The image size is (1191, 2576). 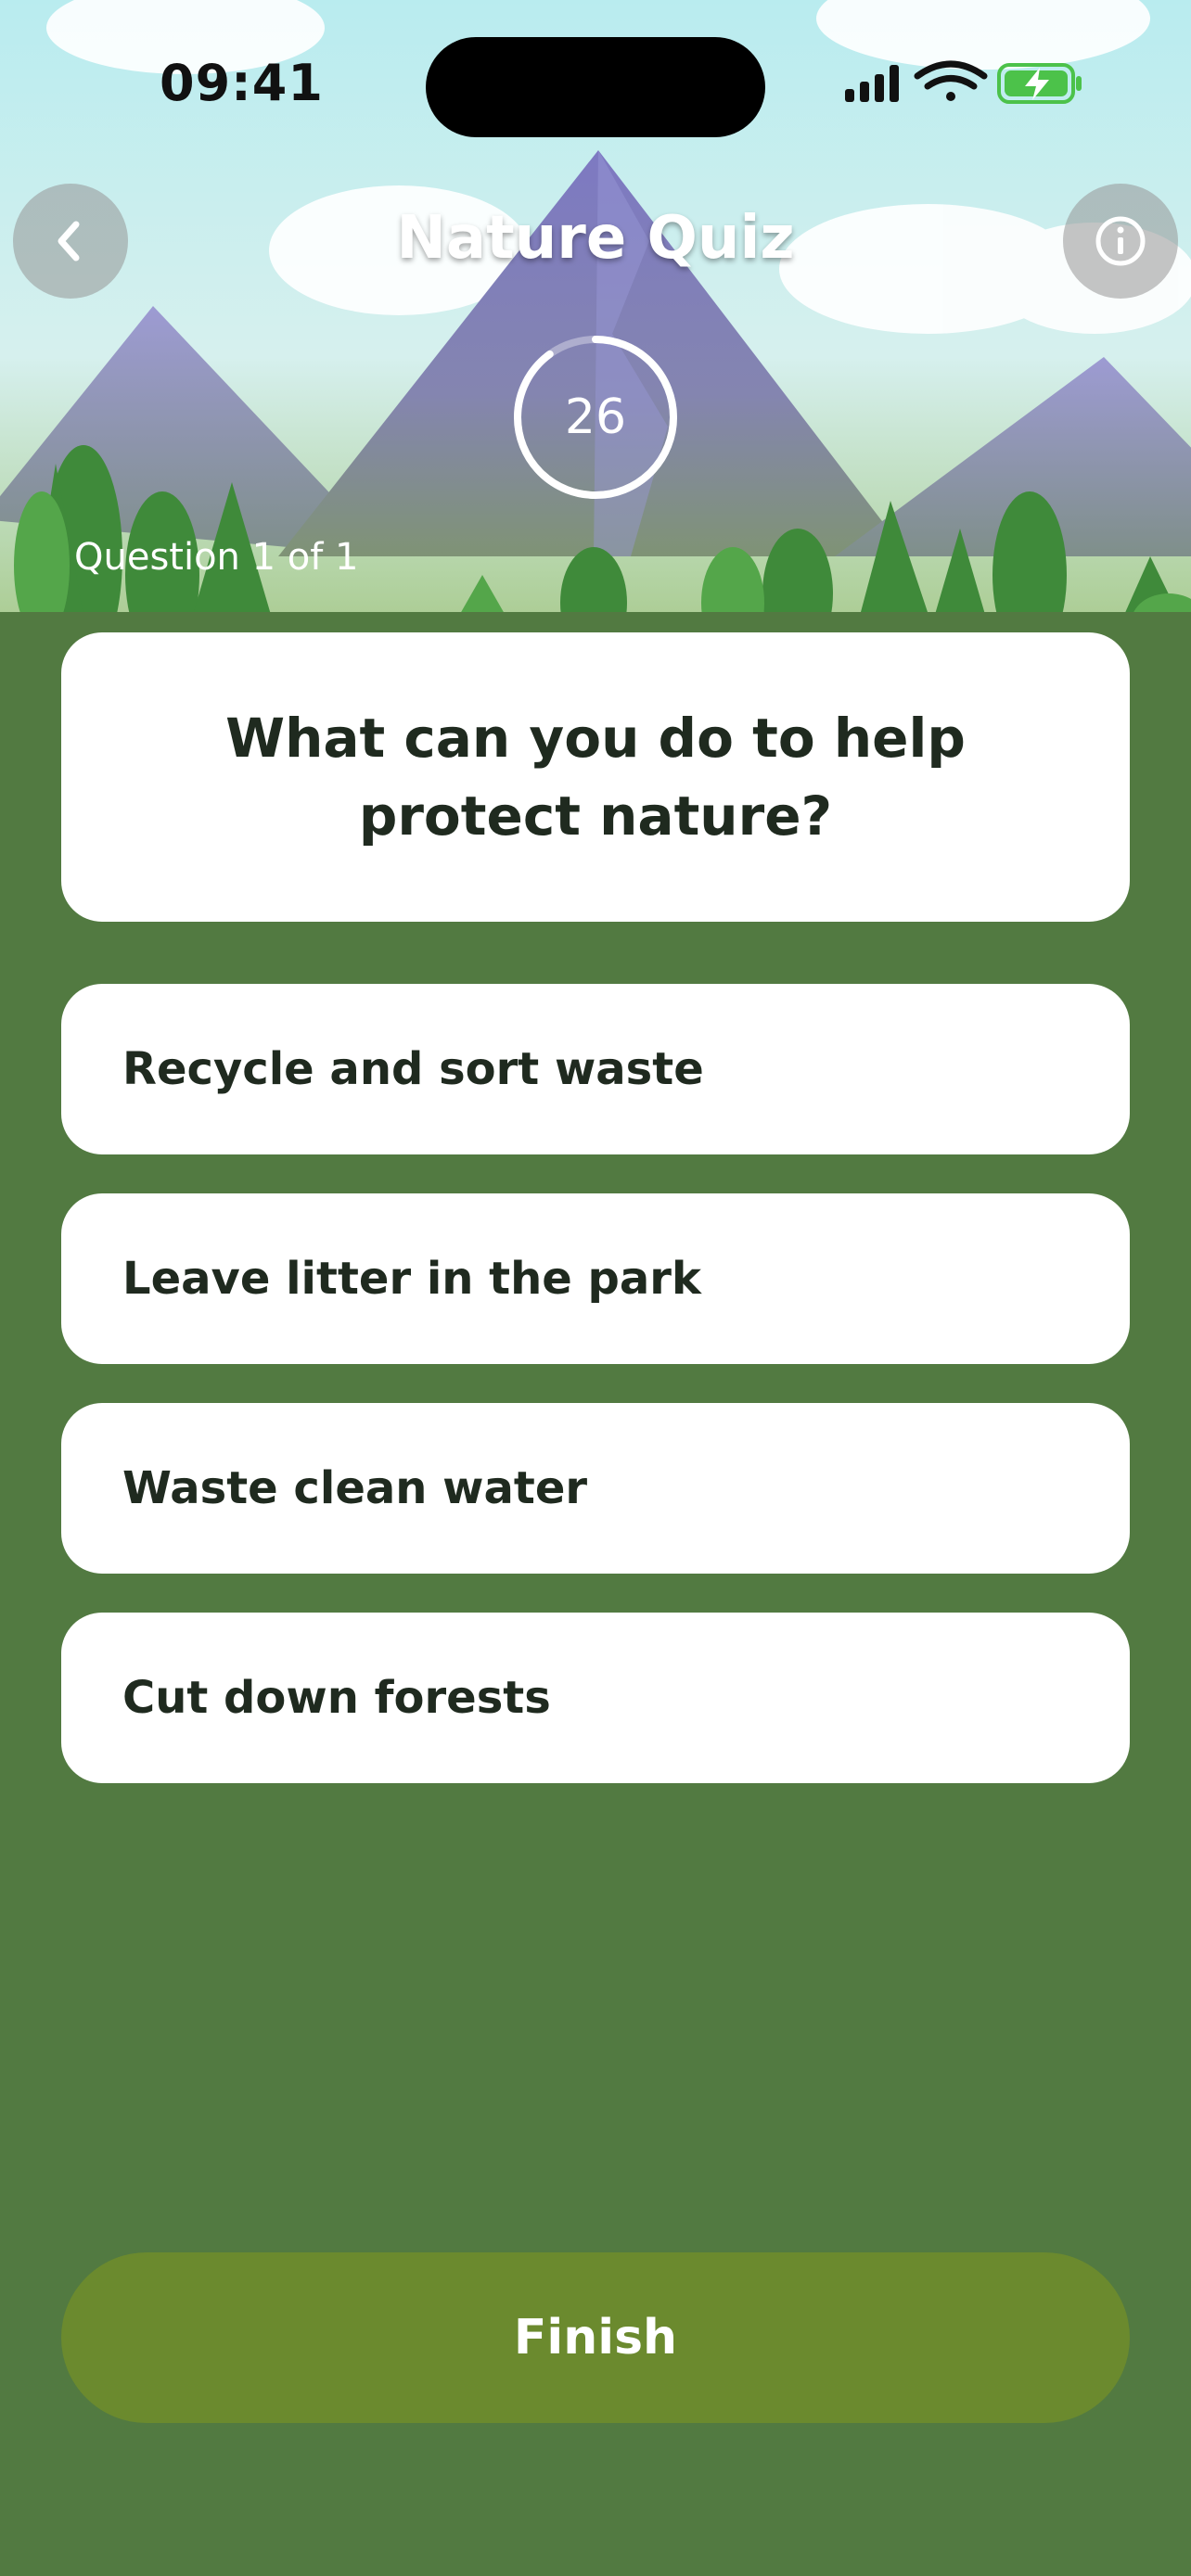 What do you see at coordinates (411, 1279) in the screenshot?
I see `answer-option-label: Leave litter in the park` at bounding box center [411, 1279].